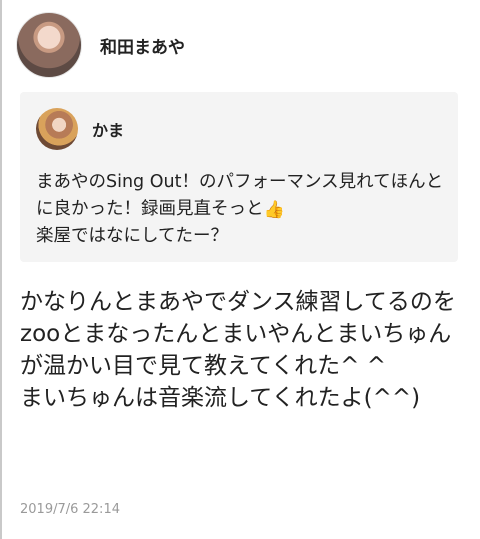 This screenshot has width=480, height=539. What do you see at coordinates (1, 269) in the screenshot?
I see `left-border` at bounding box center [1, 269].